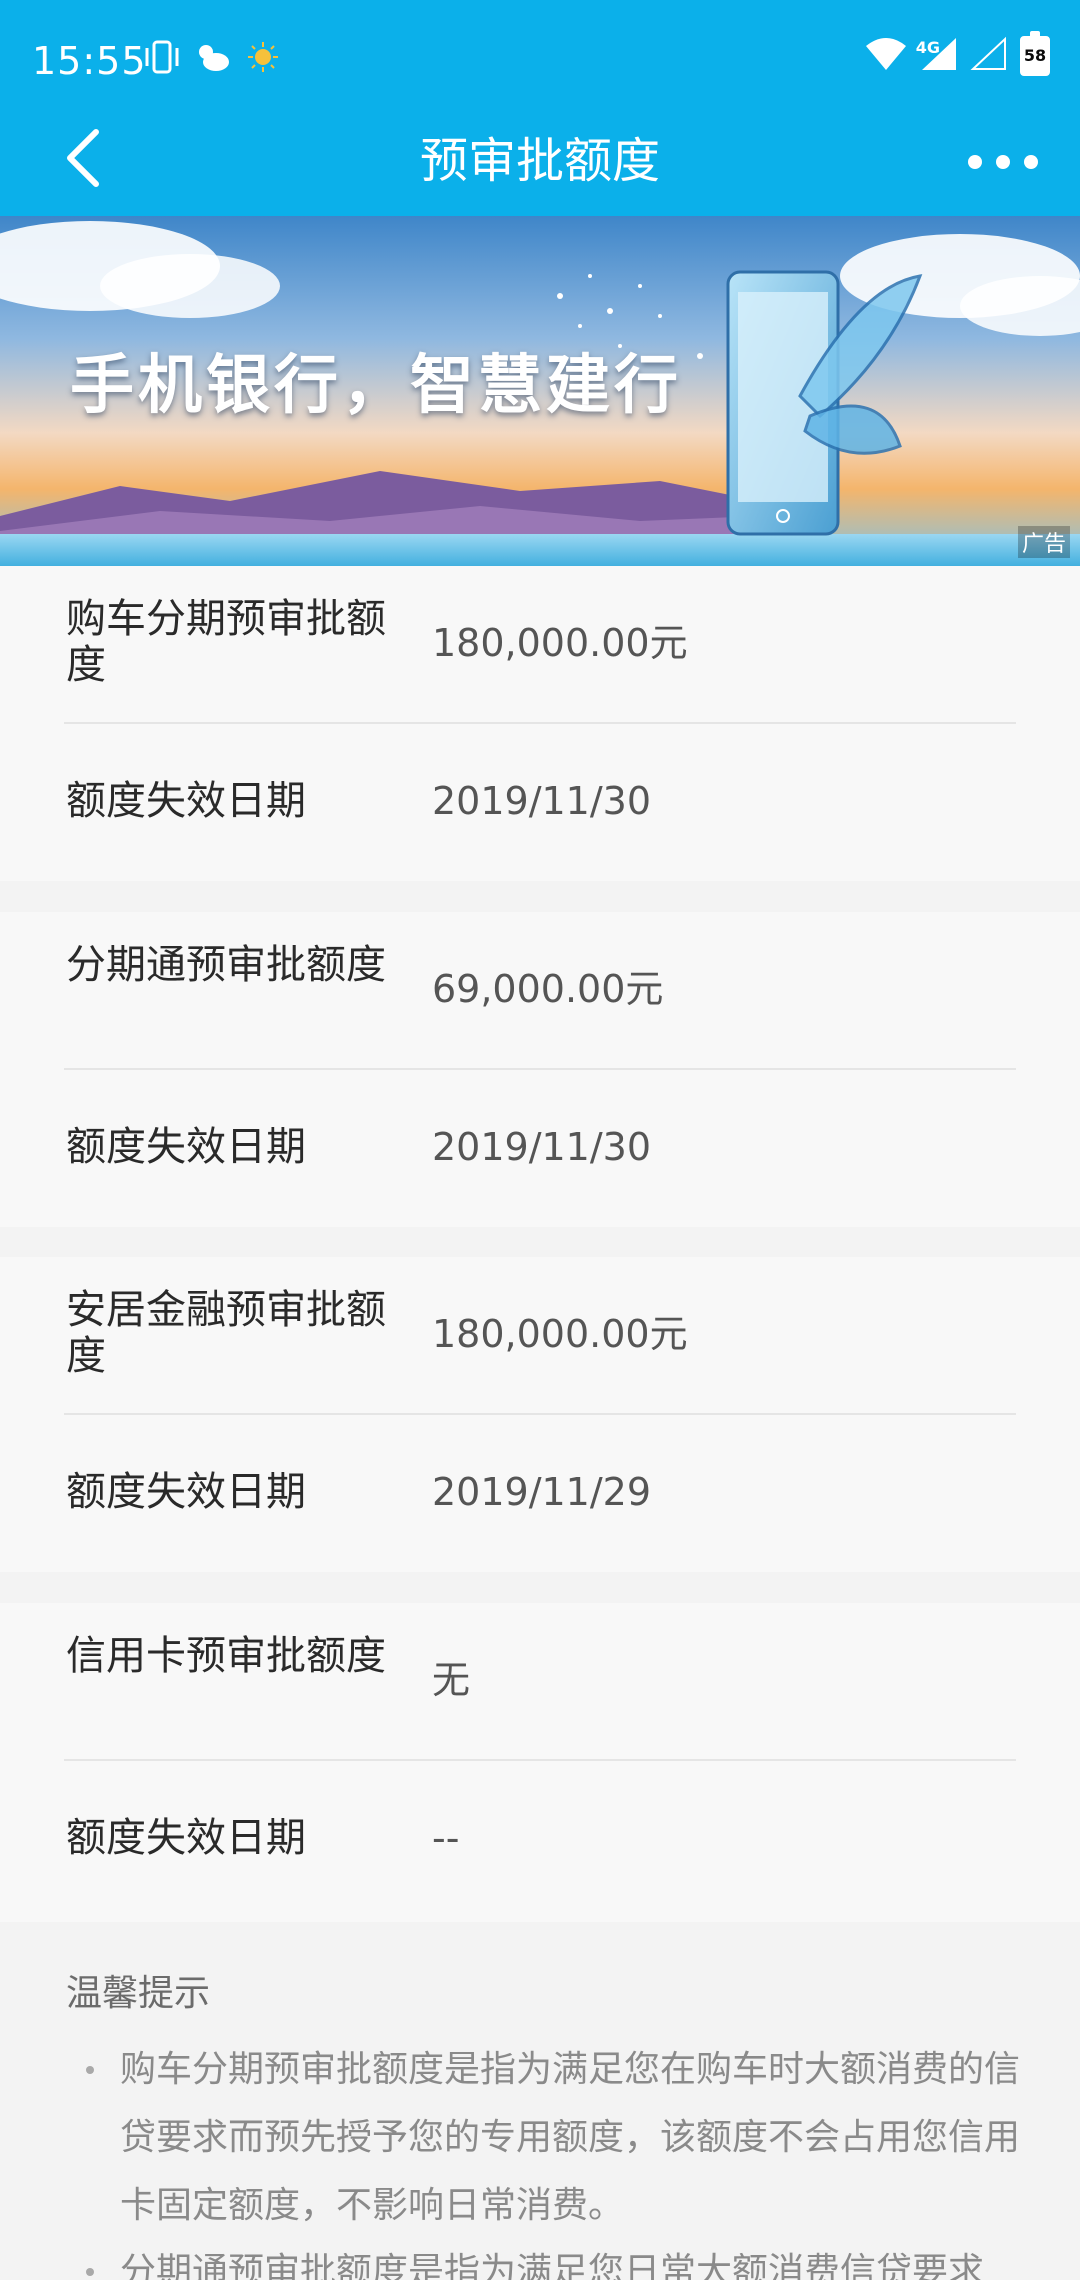 Image resolution: width=1080 pixels, height=2280 pixels. I want to click on expiry-row: 额度失效日期 --, so click(540, 1841).